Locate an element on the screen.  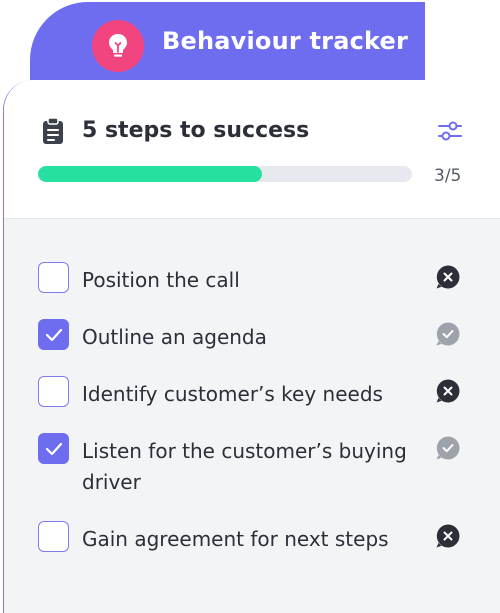
lightbulb-badge is located at coordinates (118, 46).